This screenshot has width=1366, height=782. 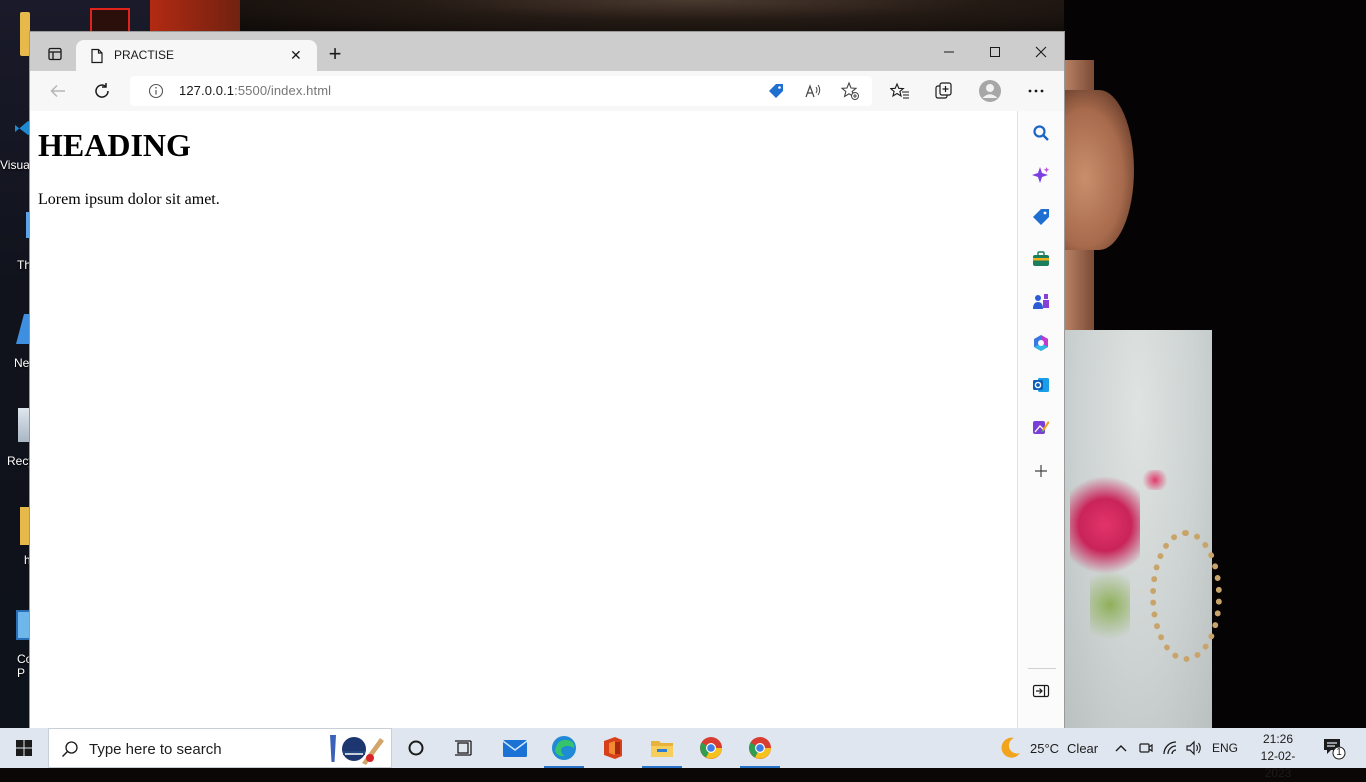 I want to click on shopping-tag-icon, so click(x=776, y=91).